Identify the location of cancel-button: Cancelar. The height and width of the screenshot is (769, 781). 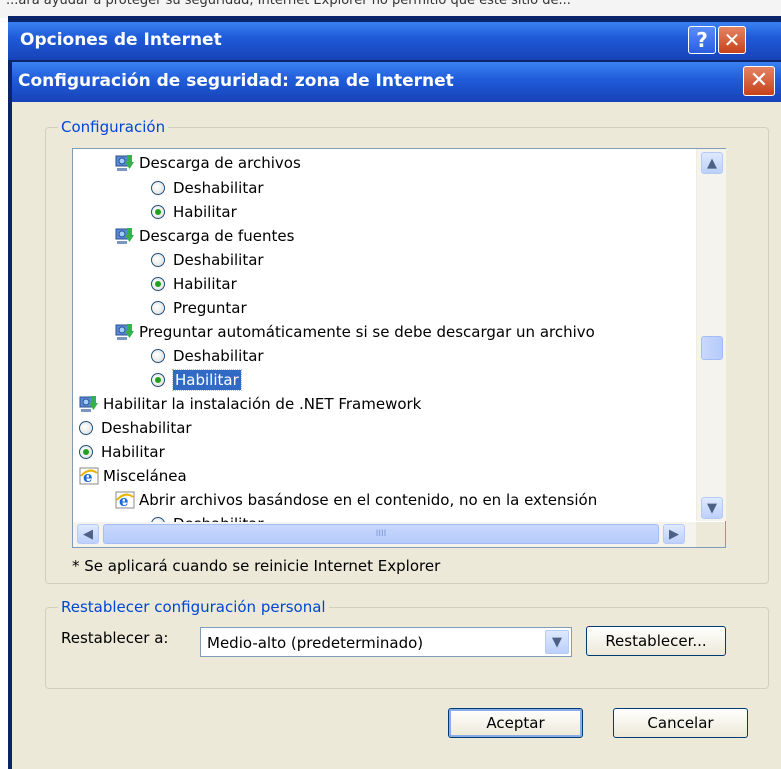
(680, 723).